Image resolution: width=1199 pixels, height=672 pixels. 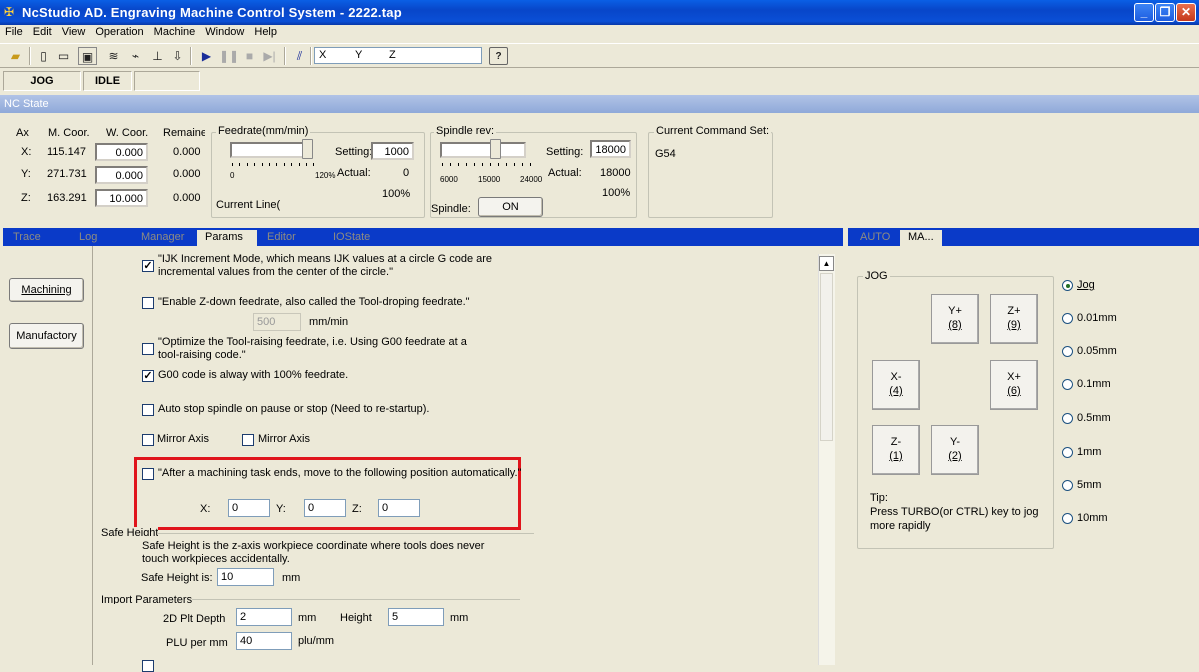 What do you see at coordinates (187, 198) in the screenshot?
I see `axis-z-remain: 0.000` at bounding box center [187, 198].